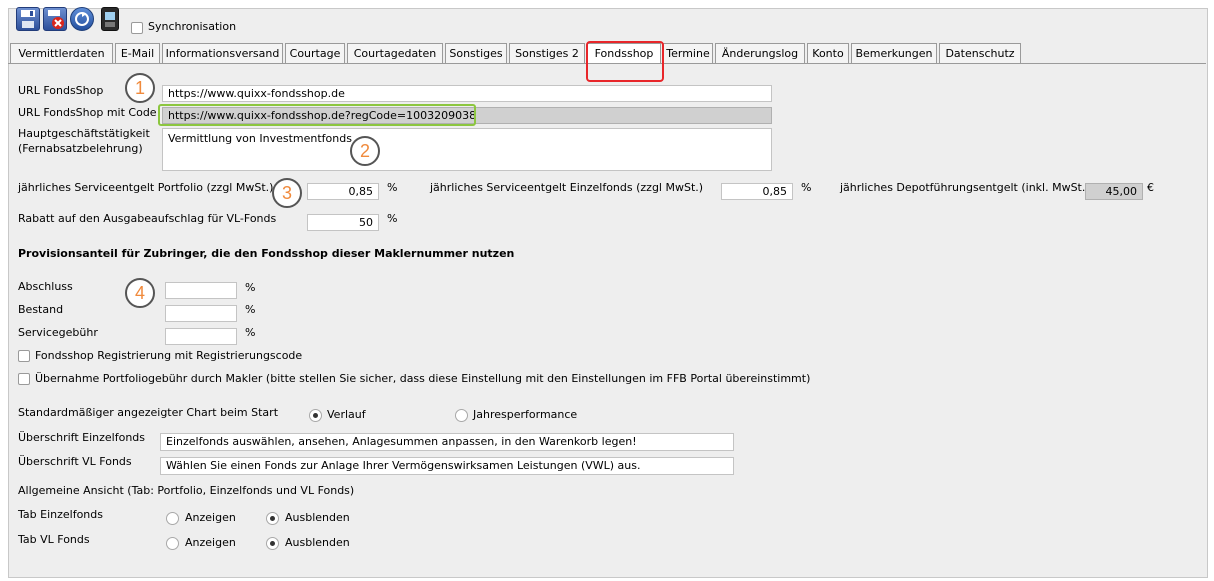 This screenshot has height=581, width=1214. I want to click on chart-verlauf-label: Verlauf, so click(346, 414).